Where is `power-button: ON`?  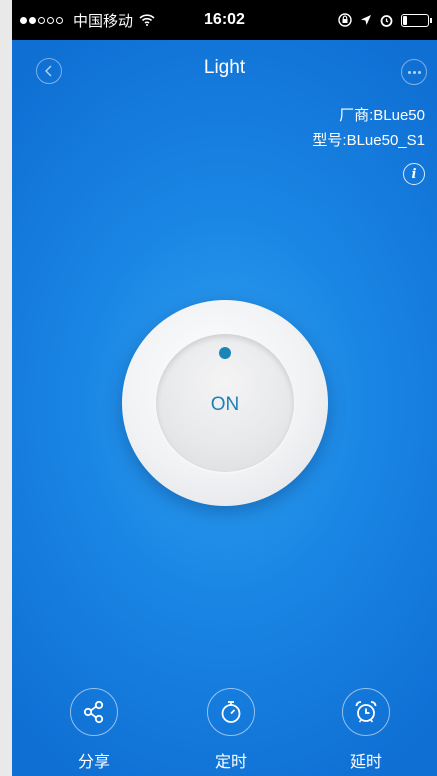
power-button: ON is located at coordinates (225, 403).